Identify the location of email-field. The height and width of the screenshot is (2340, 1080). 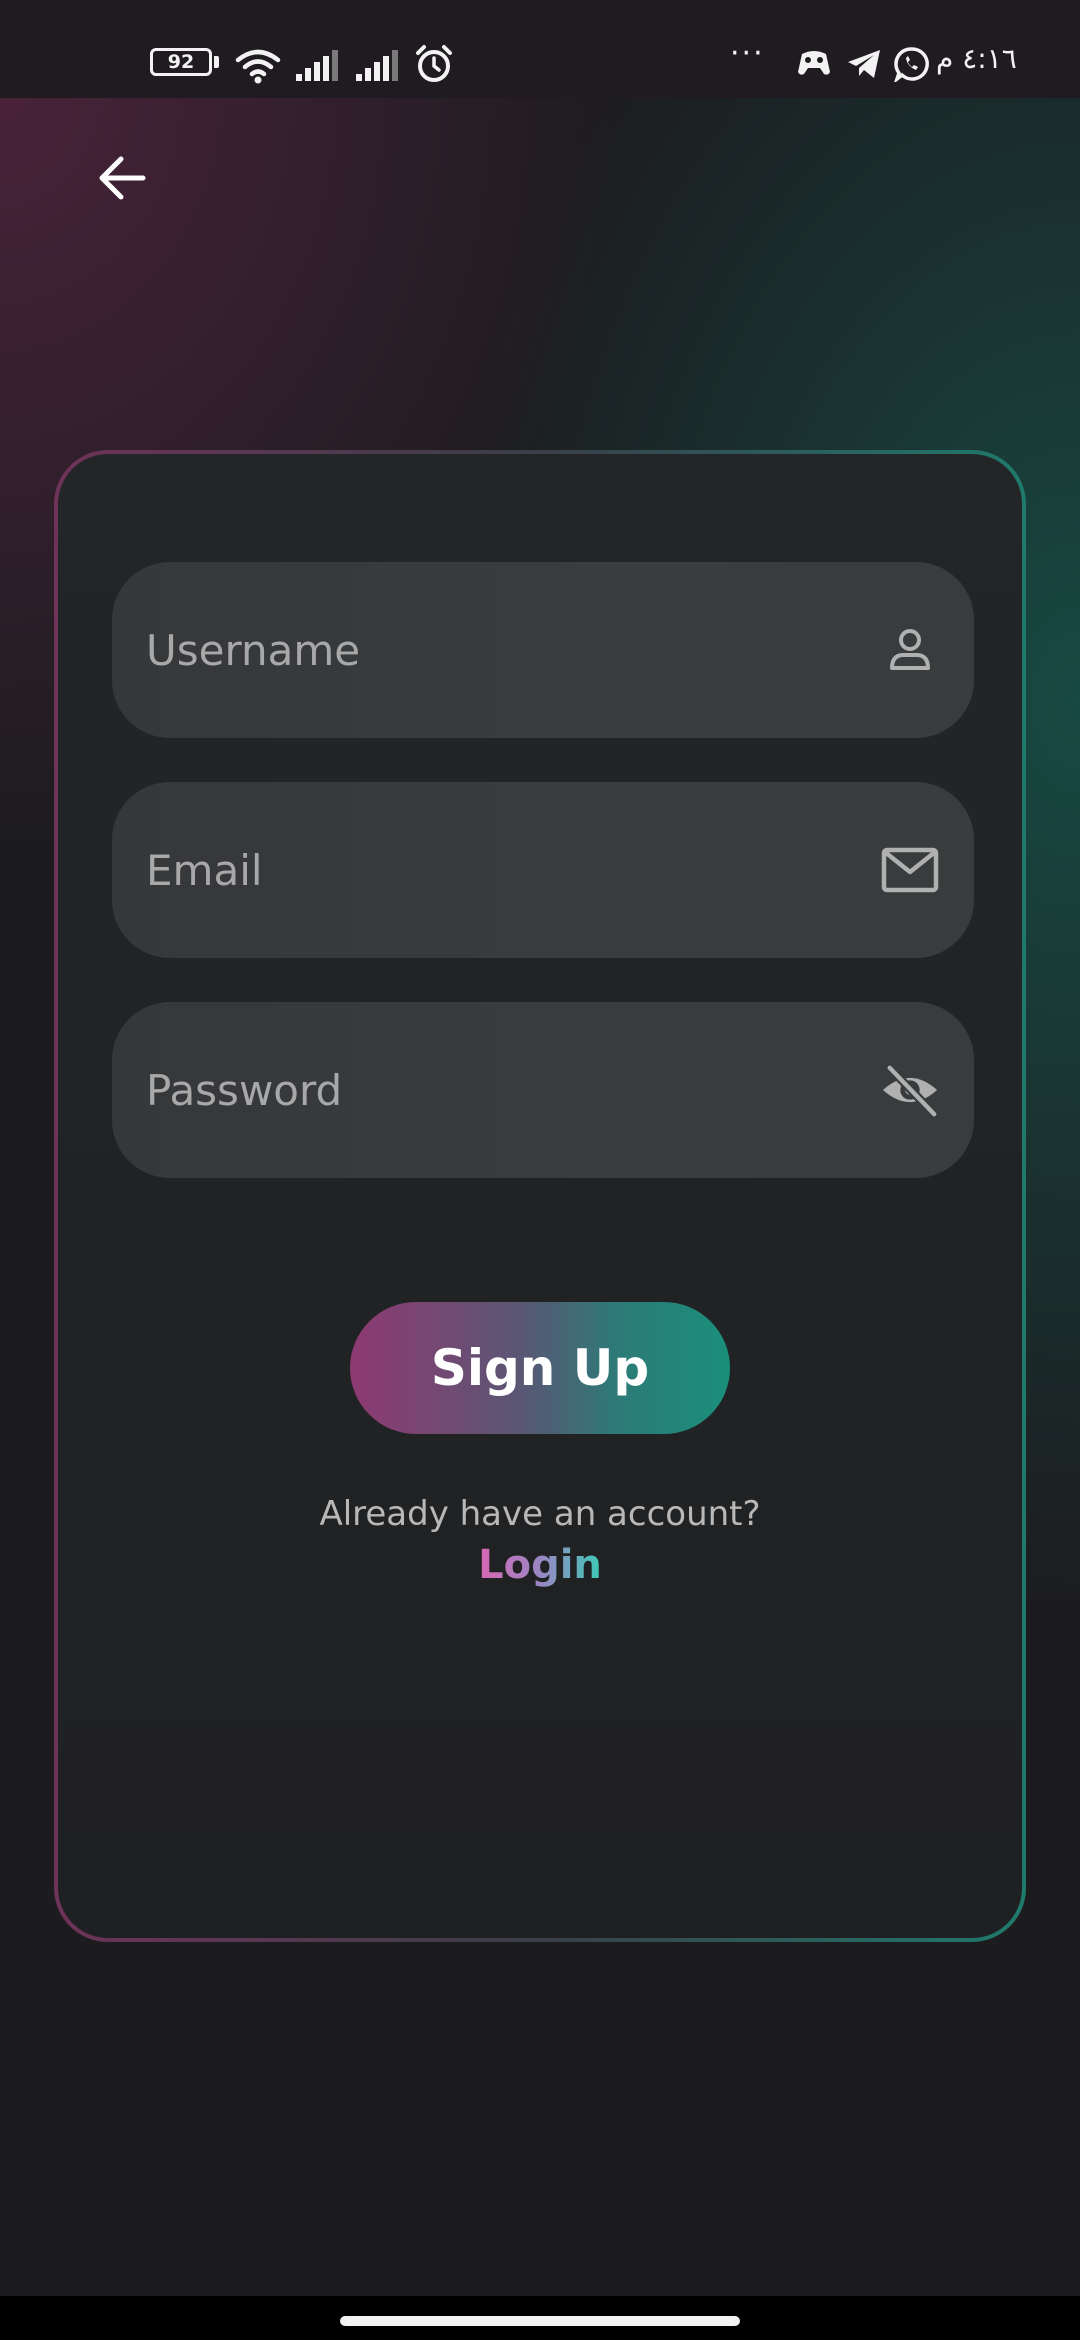
(543, 870).